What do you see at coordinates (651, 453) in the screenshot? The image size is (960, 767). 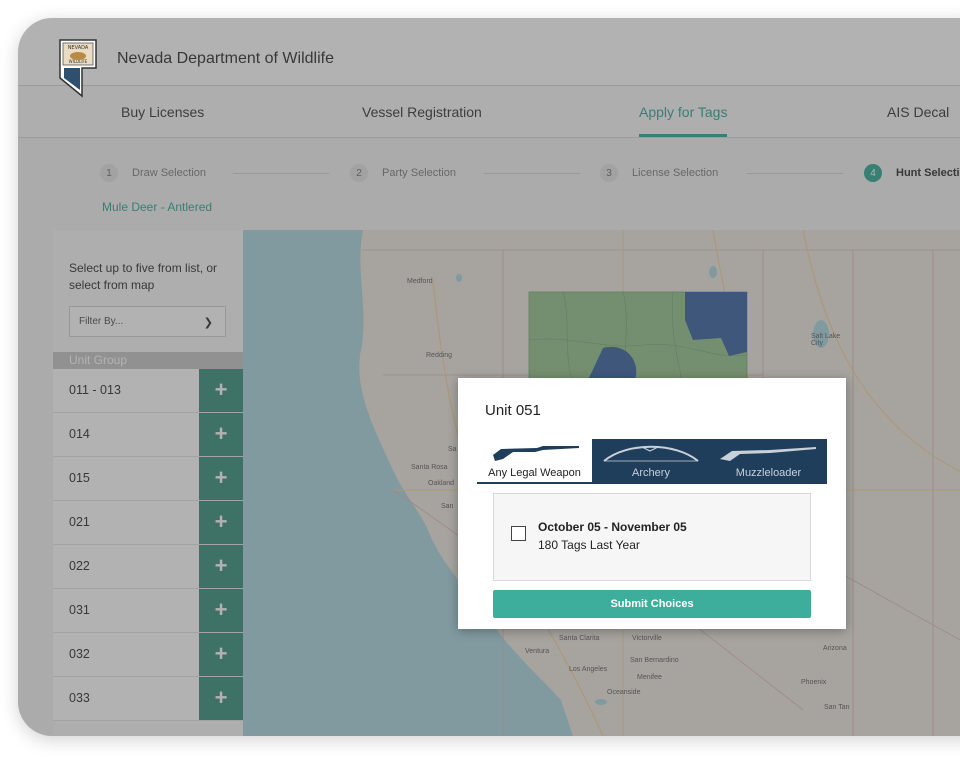 I see `bow-icon` at bounding box center [651, 453].